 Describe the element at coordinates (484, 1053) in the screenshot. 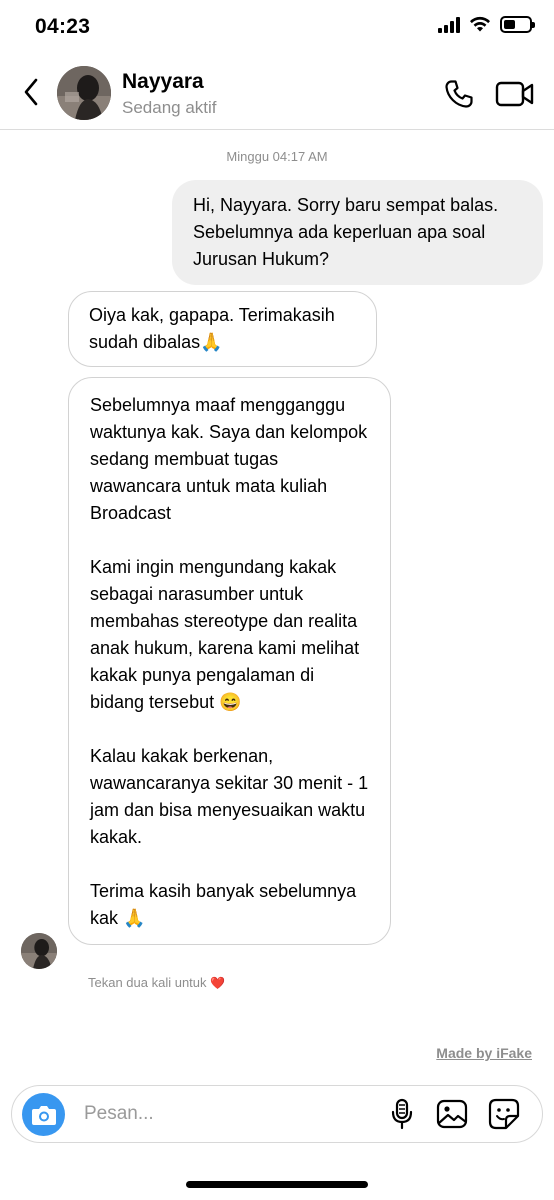

I see `watermark: Made by iFake` at that location.